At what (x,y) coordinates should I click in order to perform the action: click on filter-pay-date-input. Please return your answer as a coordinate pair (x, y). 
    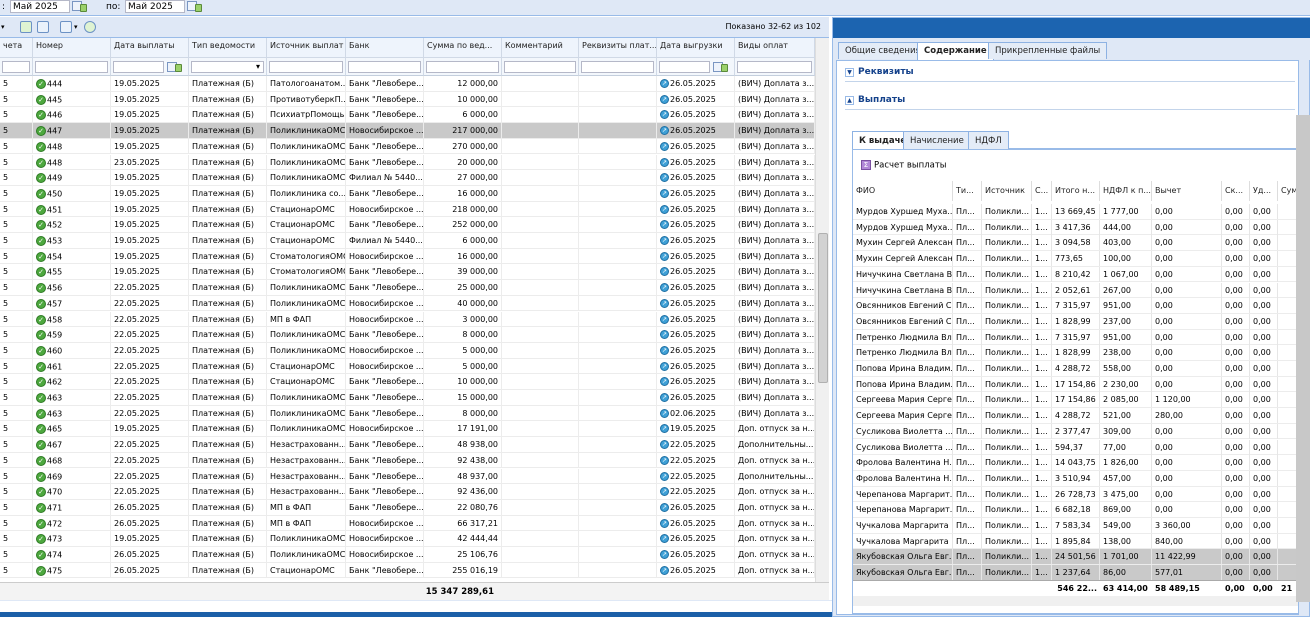
    Looking at the image, I should click on (138, 67).